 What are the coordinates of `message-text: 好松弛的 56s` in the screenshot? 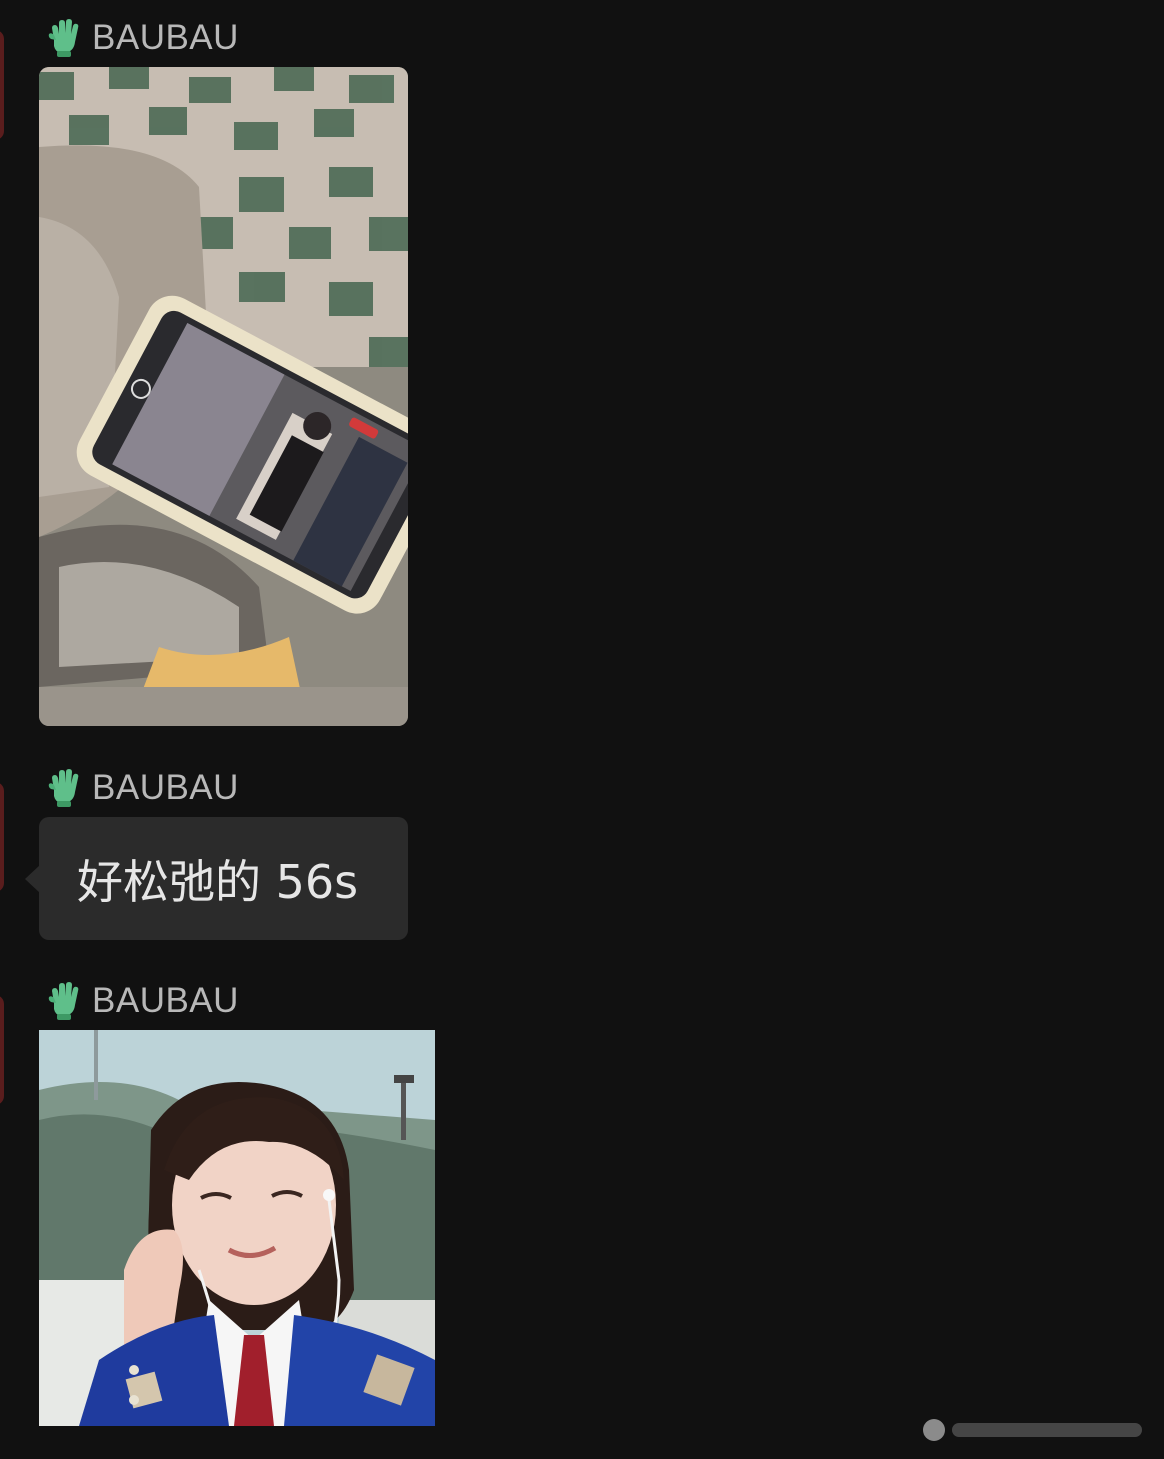 It's located at (218, 881).